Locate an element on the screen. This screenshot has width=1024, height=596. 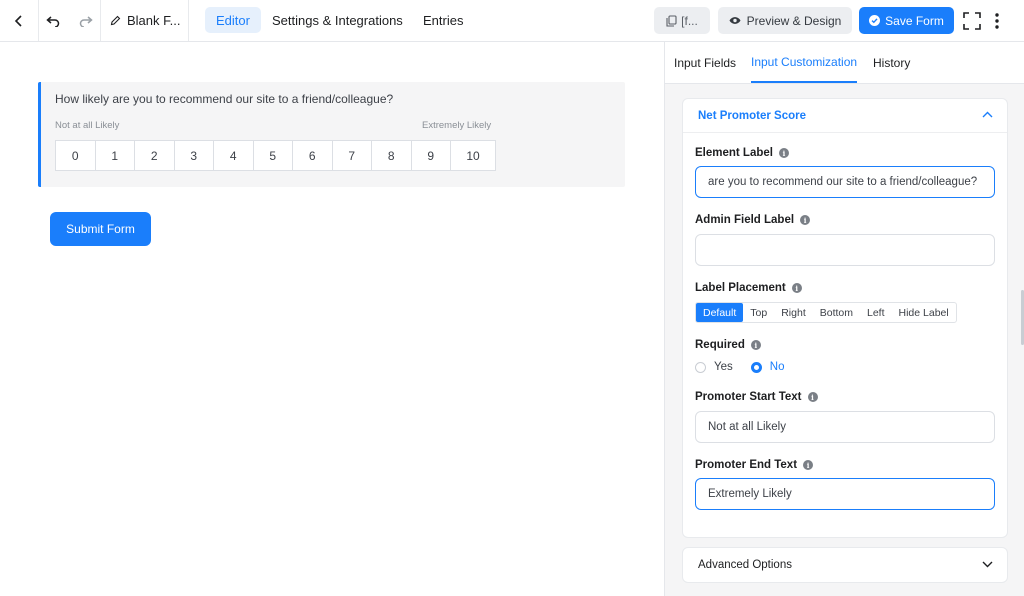
chevron-left-icon is located at coordinates (18, 20).